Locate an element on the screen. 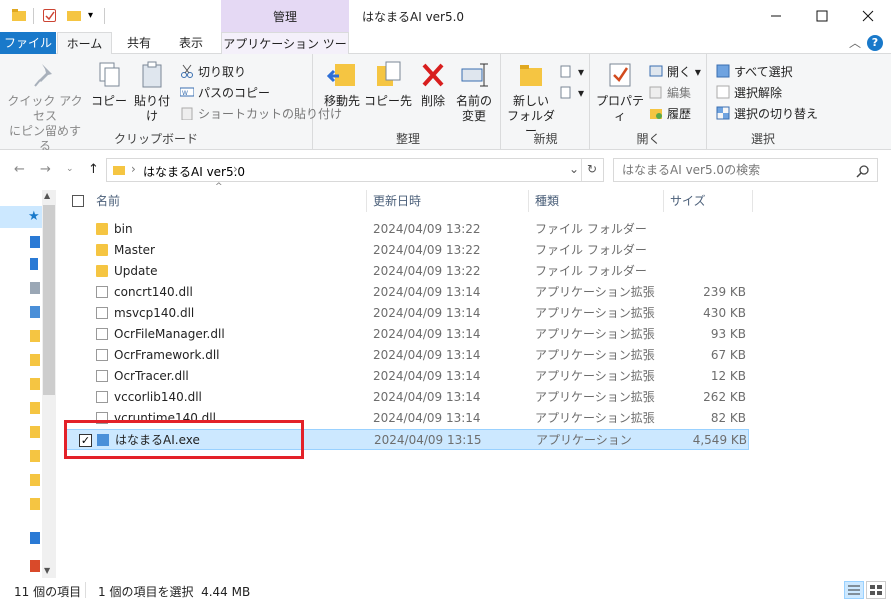  tab-app-tools: アプリケーション ツール is located at coordinates (285, 52).